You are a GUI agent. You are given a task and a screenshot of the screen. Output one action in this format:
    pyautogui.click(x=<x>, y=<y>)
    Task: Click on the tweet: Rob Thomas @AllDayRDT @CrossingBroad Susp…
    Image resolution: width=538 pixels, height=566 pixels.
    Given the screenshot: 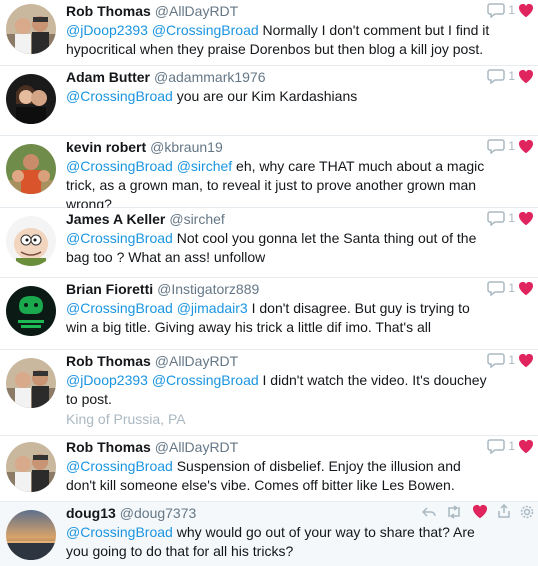 What is the action you would take?
    pyautogui.click(x=269, y=469)
    